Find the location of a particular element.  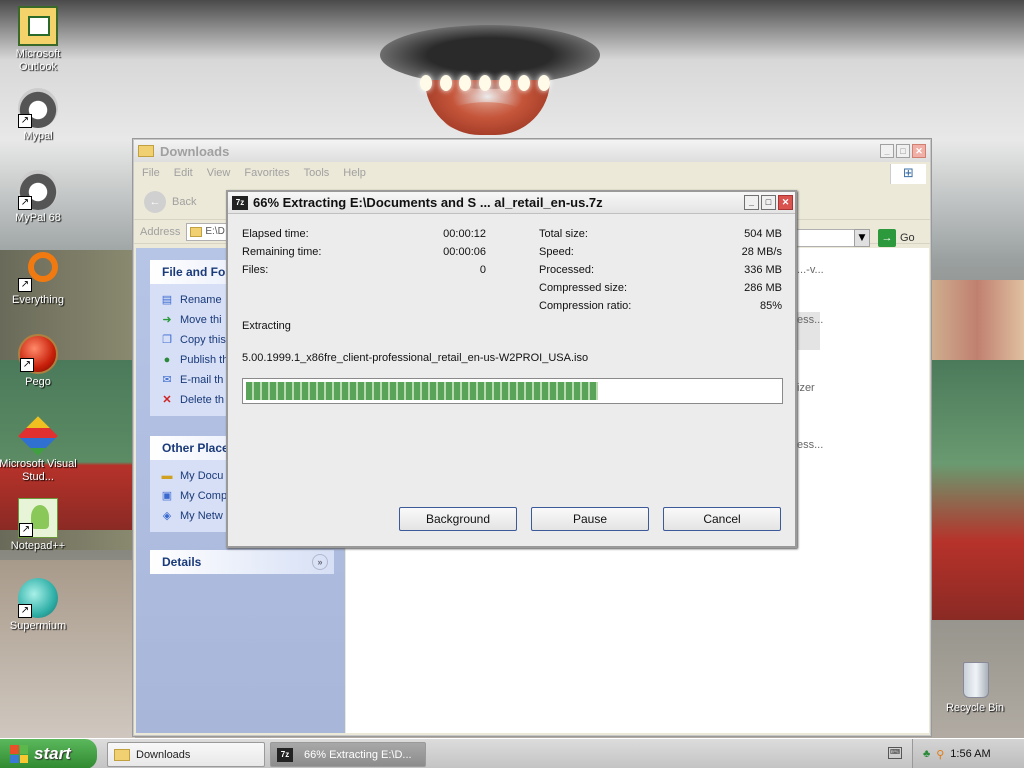

cancel-button: Cancel is located at coordinates (722, 519).